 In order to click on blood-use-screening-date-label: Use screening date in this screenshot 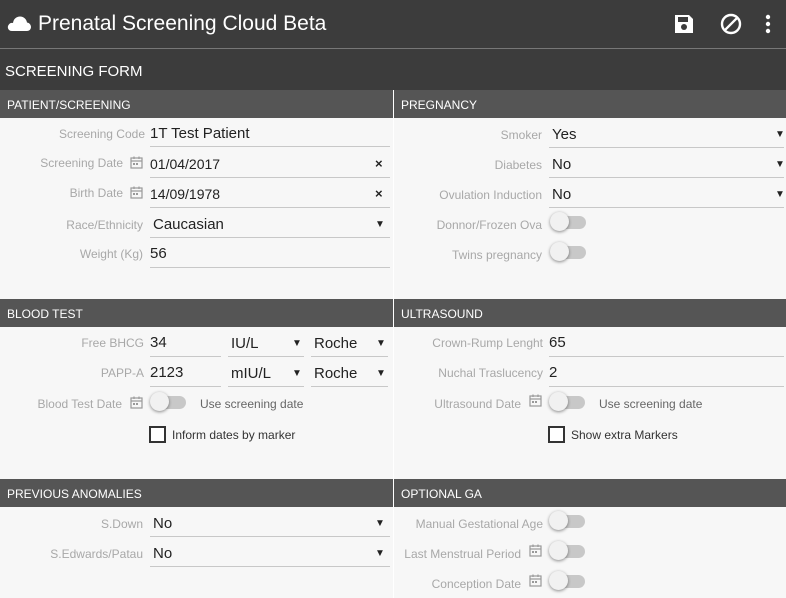, I will do `click(252, 404)`.